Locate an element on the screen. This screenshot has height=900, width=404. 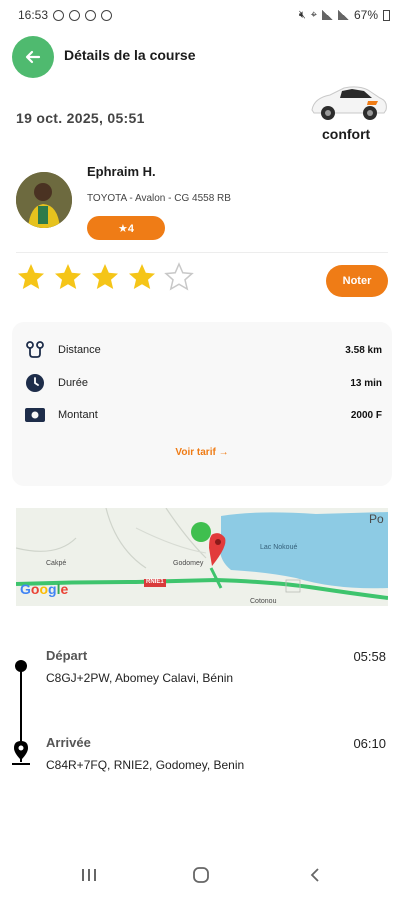
system-nav-bar is located at coordinates (202, 877).